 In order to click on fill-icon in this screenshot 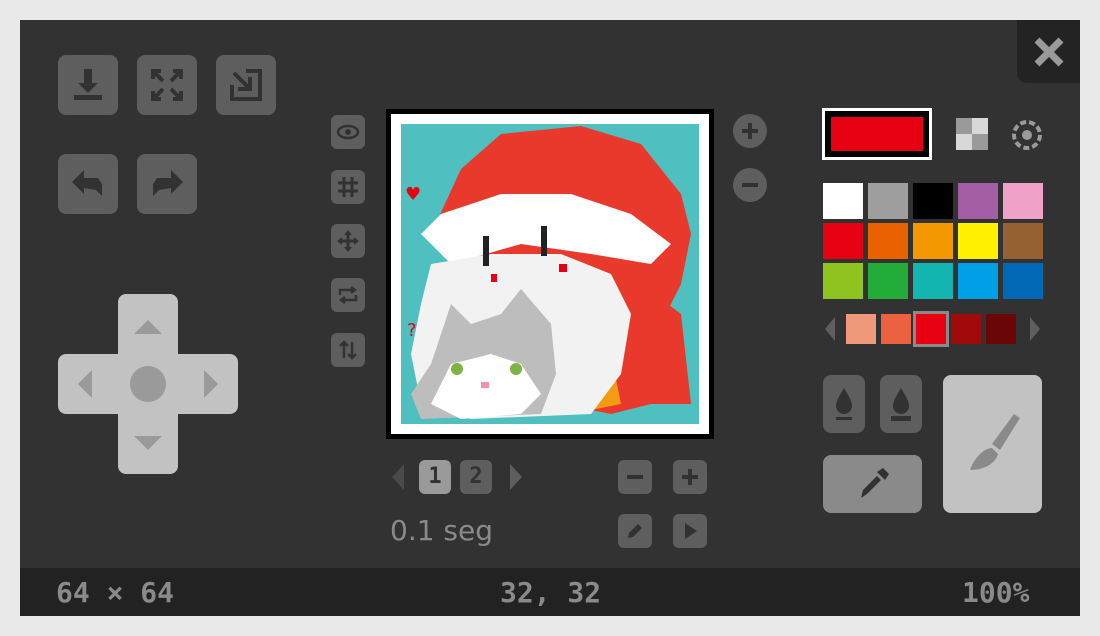, I will do `click(844, 404)`.